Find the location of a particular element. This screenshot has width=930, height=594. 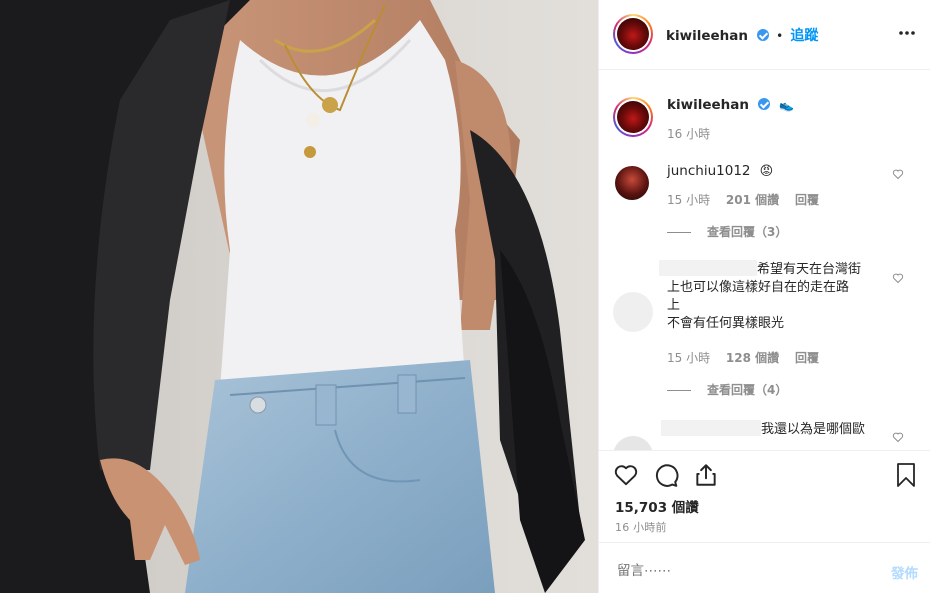

commenter-username: junchiu1012 is located at coordinates (709, 171).